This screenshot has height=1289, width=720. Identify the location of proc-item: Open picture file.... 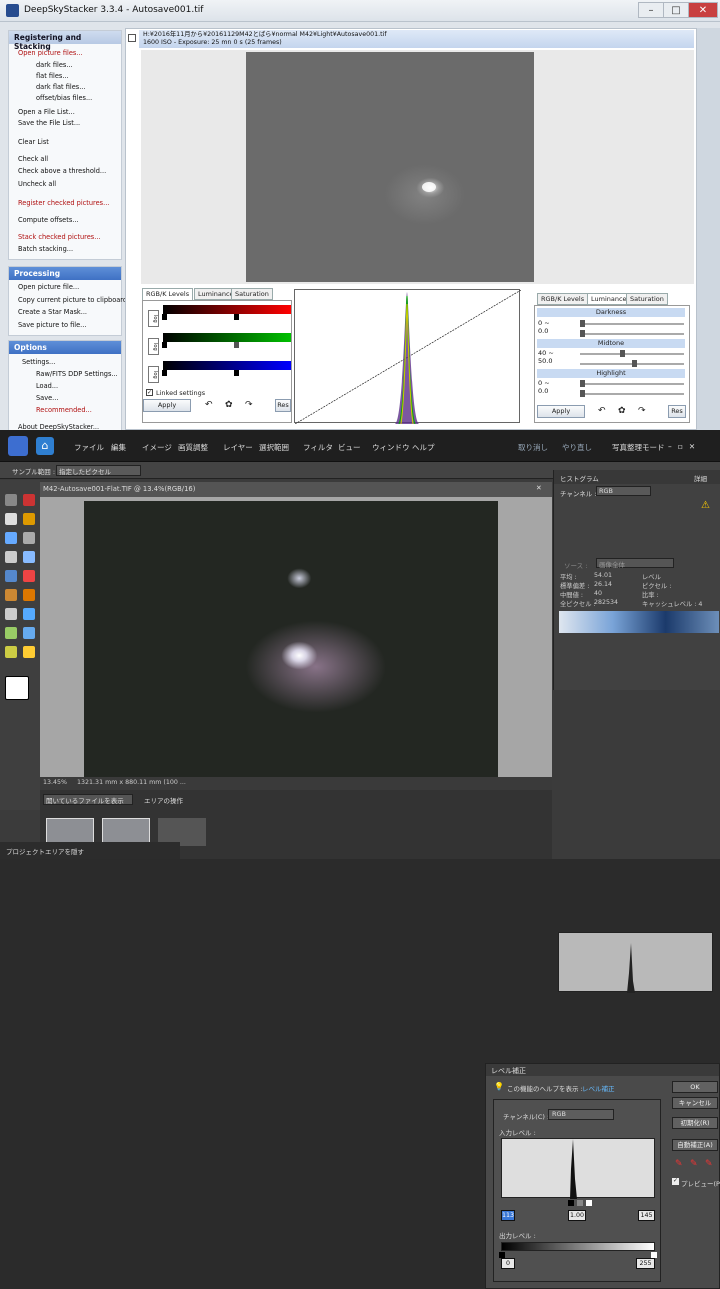
(48, 287).